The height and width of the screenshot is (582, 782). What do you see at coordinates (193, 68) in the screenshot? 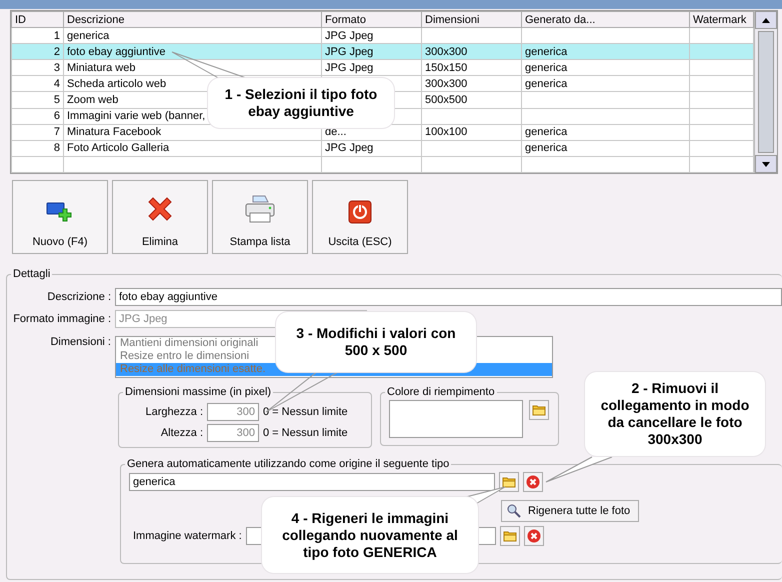
I see `table-cell: Miniatura web` at bounding box center [193, 68].